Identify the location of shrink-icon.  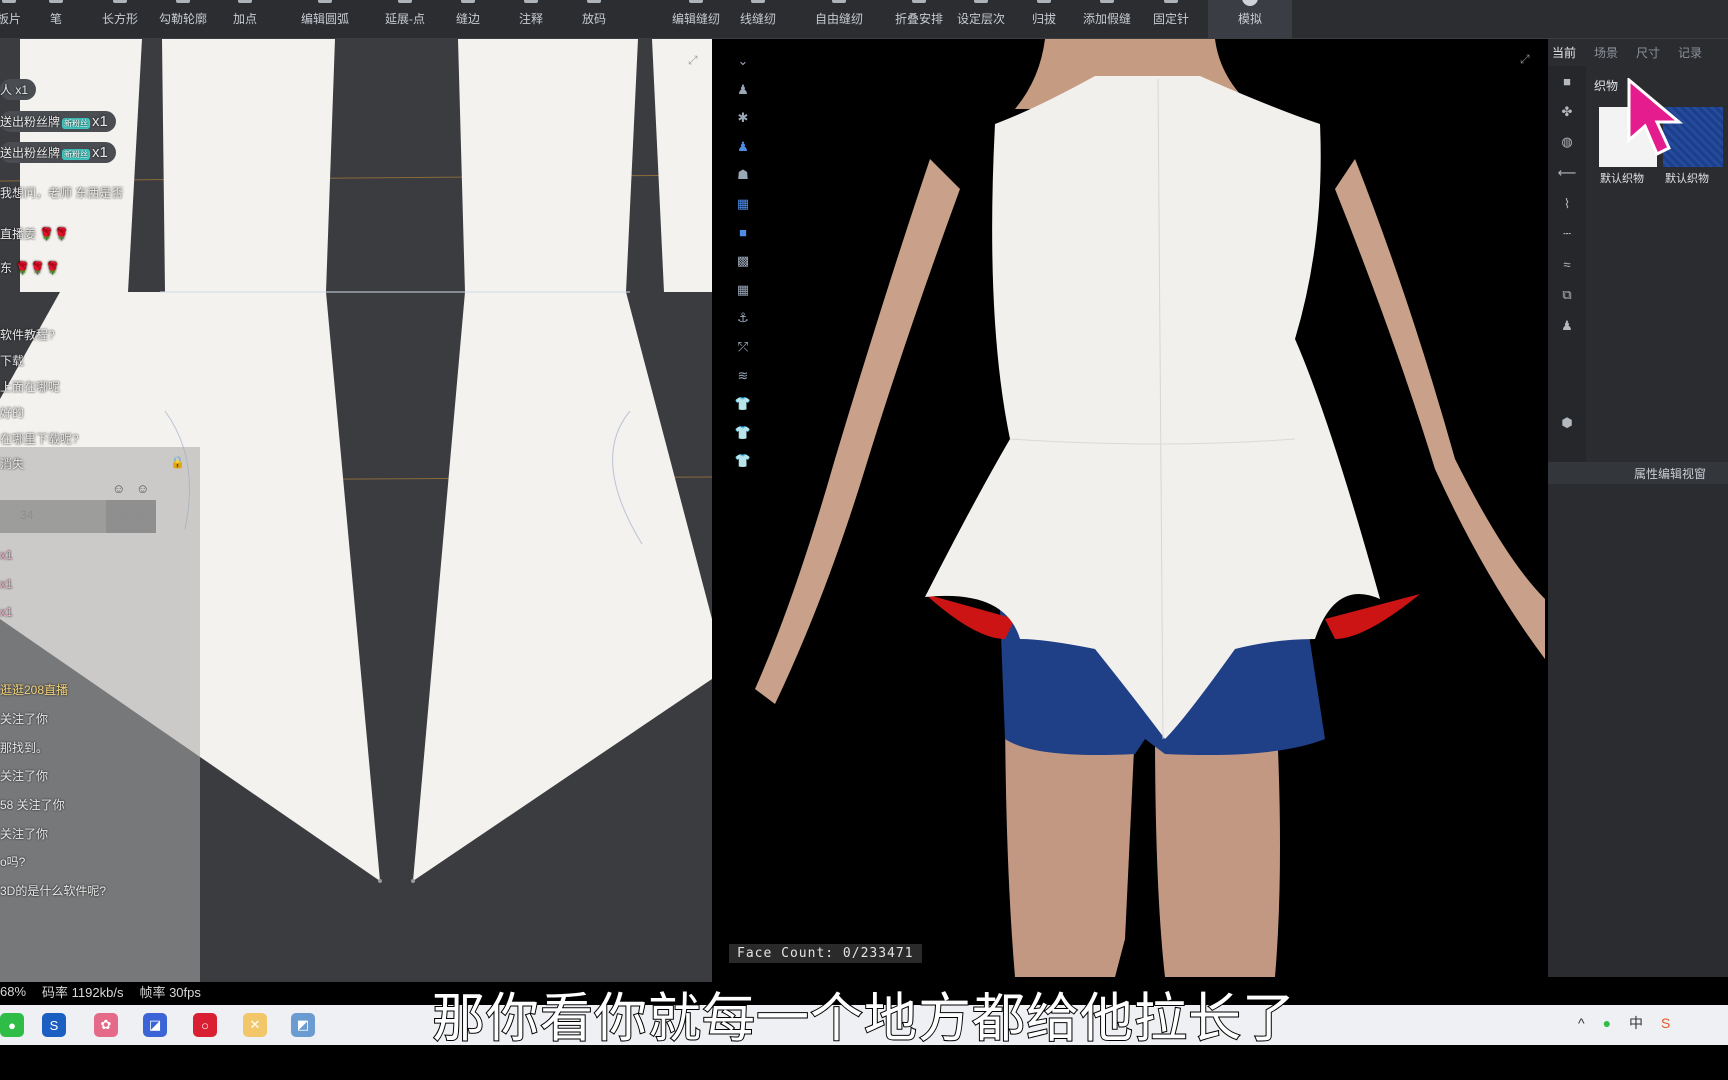
(1044, 1).